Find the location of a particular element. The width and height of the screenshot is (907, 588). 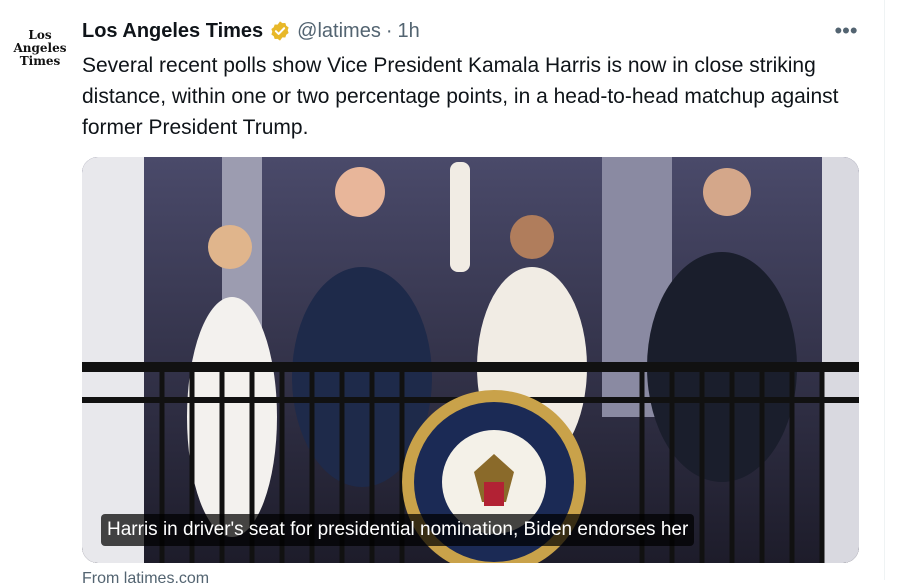

timeline-divider is located at coordinates (884, 290).